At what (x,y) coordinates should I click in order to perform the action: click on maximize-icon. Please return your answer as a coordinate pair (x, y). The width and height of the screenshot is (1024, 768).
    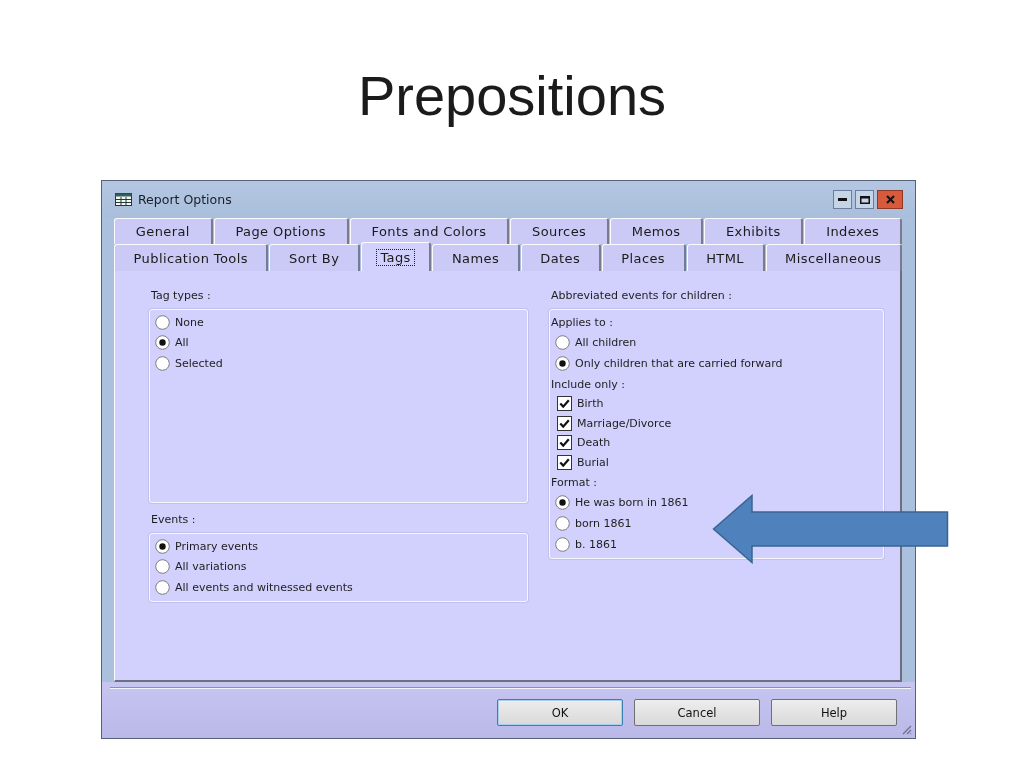
    Looking at the image, I should click on (864, 199).